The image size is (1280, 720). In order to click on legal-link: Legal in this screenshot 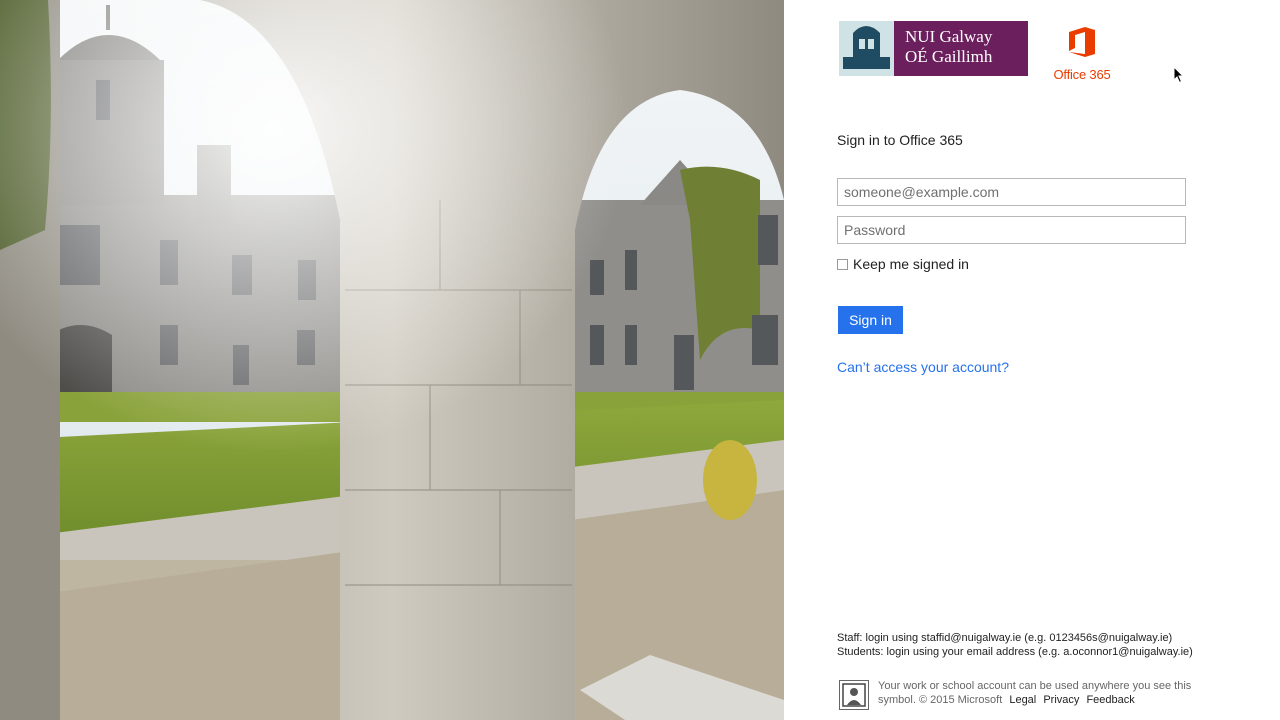, I will do `click(1022, 700)`.